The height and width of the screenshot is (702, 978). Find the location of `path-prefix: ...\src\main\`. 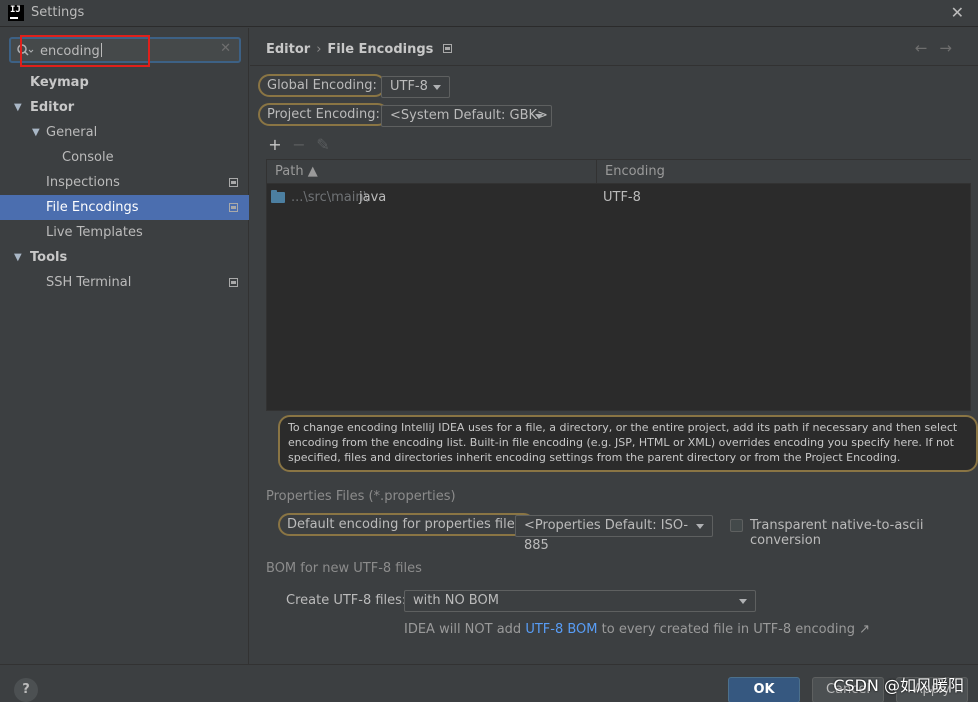

path-prefix: ...\src\main\ is located at coordinates (329, 197).